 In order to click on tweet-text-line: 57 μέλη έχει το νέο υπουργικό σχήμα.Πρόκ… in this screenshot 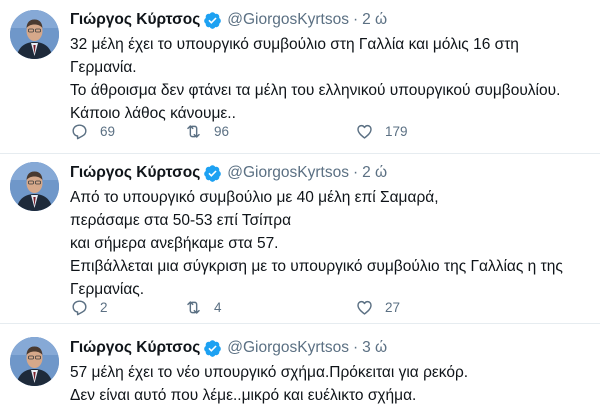, I will do `click(269, 372)`.